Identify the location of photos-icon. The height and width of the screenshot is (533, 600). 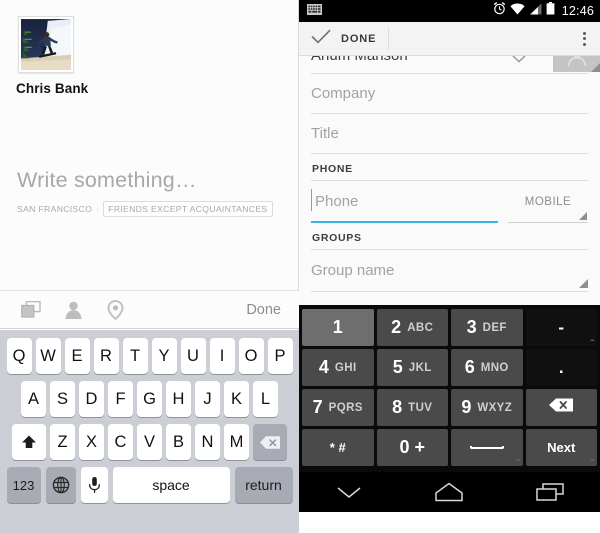
(31, 310).